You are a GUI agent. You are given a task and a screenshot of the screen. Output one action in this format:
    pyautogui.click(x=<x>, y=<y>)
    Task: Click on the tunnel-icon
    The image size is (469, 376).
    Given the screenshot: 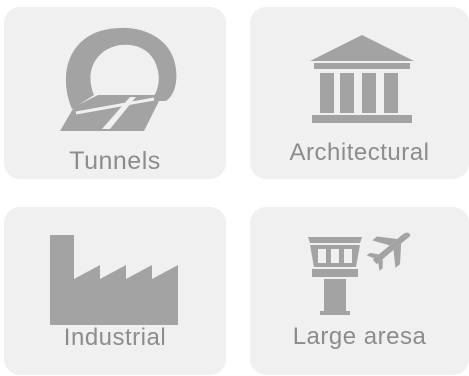 What is the action you would take?
    pyautogui.click(x=118, y=79)
    